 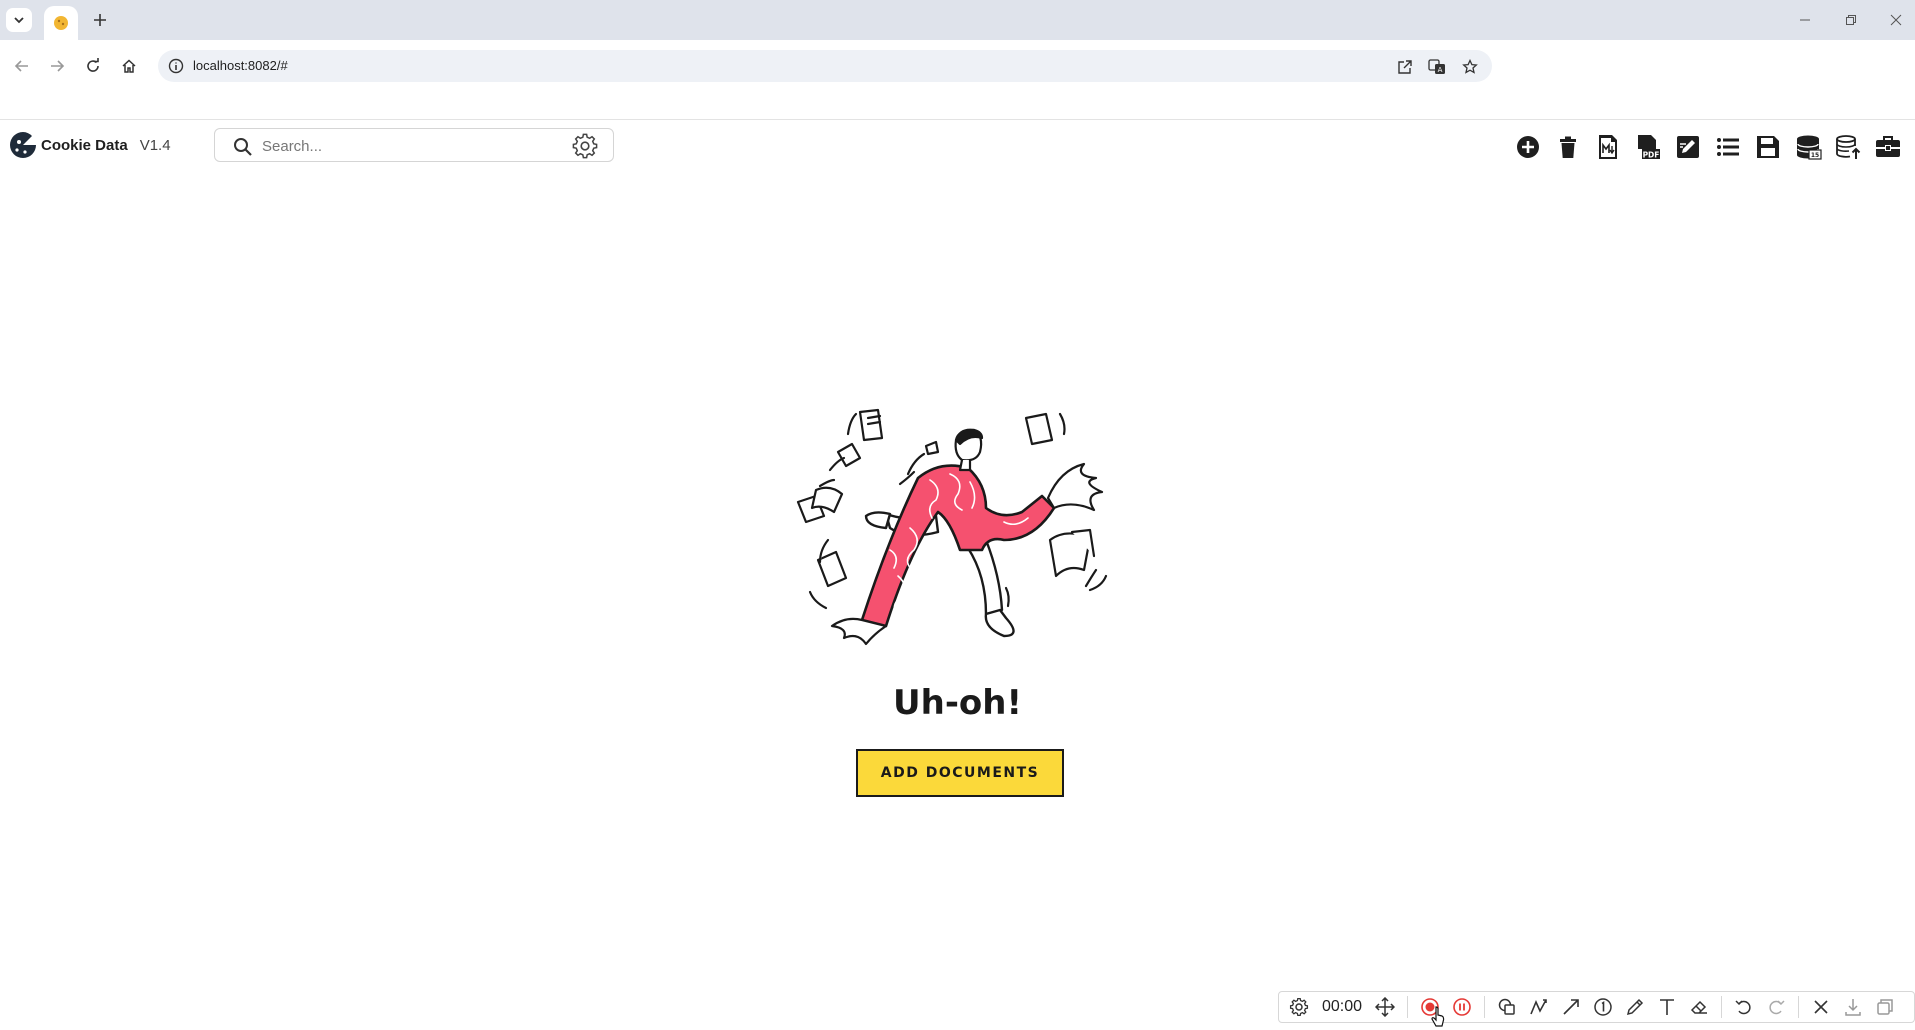 I want to click on close-window-button, so click(x=1896, y=20).